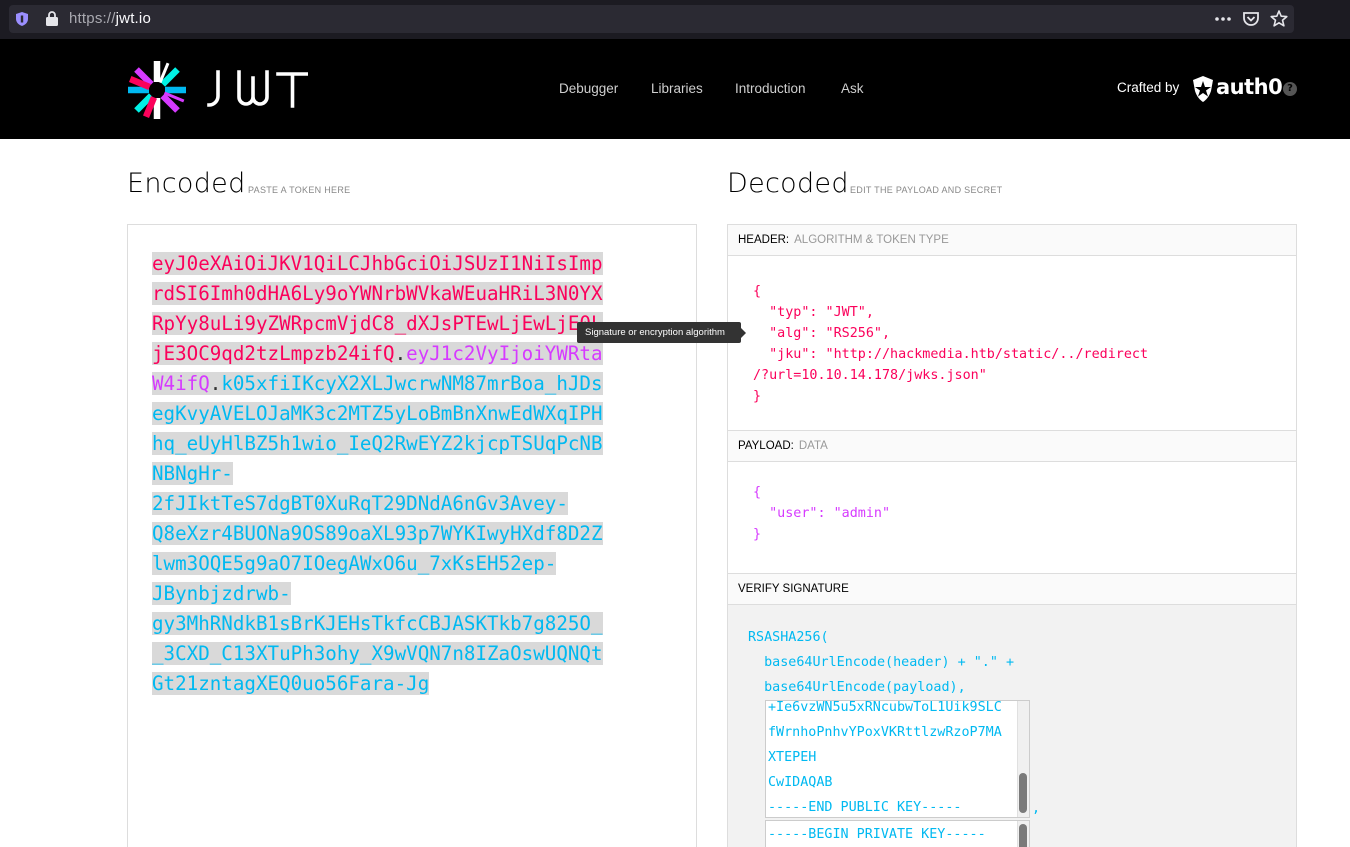  I want to click on decoded-title: Decoded, so click(788, 183).